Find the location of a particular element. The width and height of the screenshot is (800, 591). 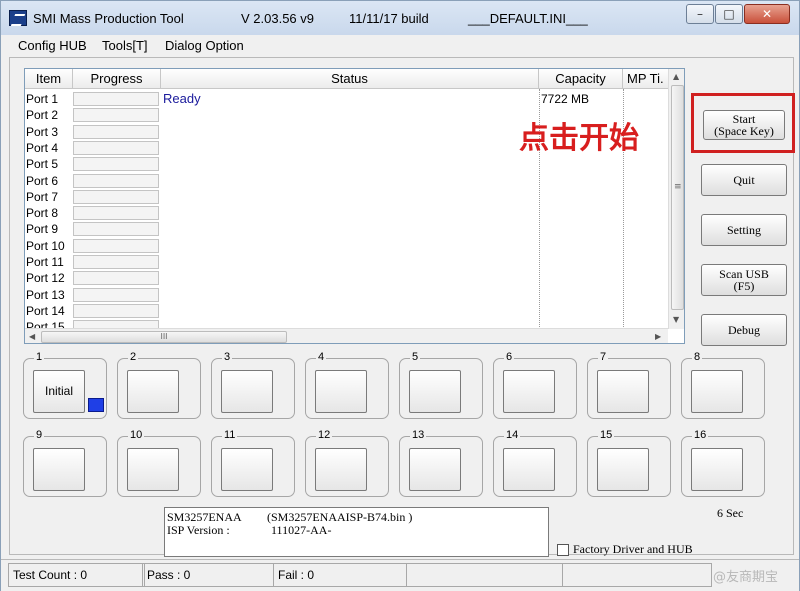

port-item: Port 12 is located at coordinates (48, 278).